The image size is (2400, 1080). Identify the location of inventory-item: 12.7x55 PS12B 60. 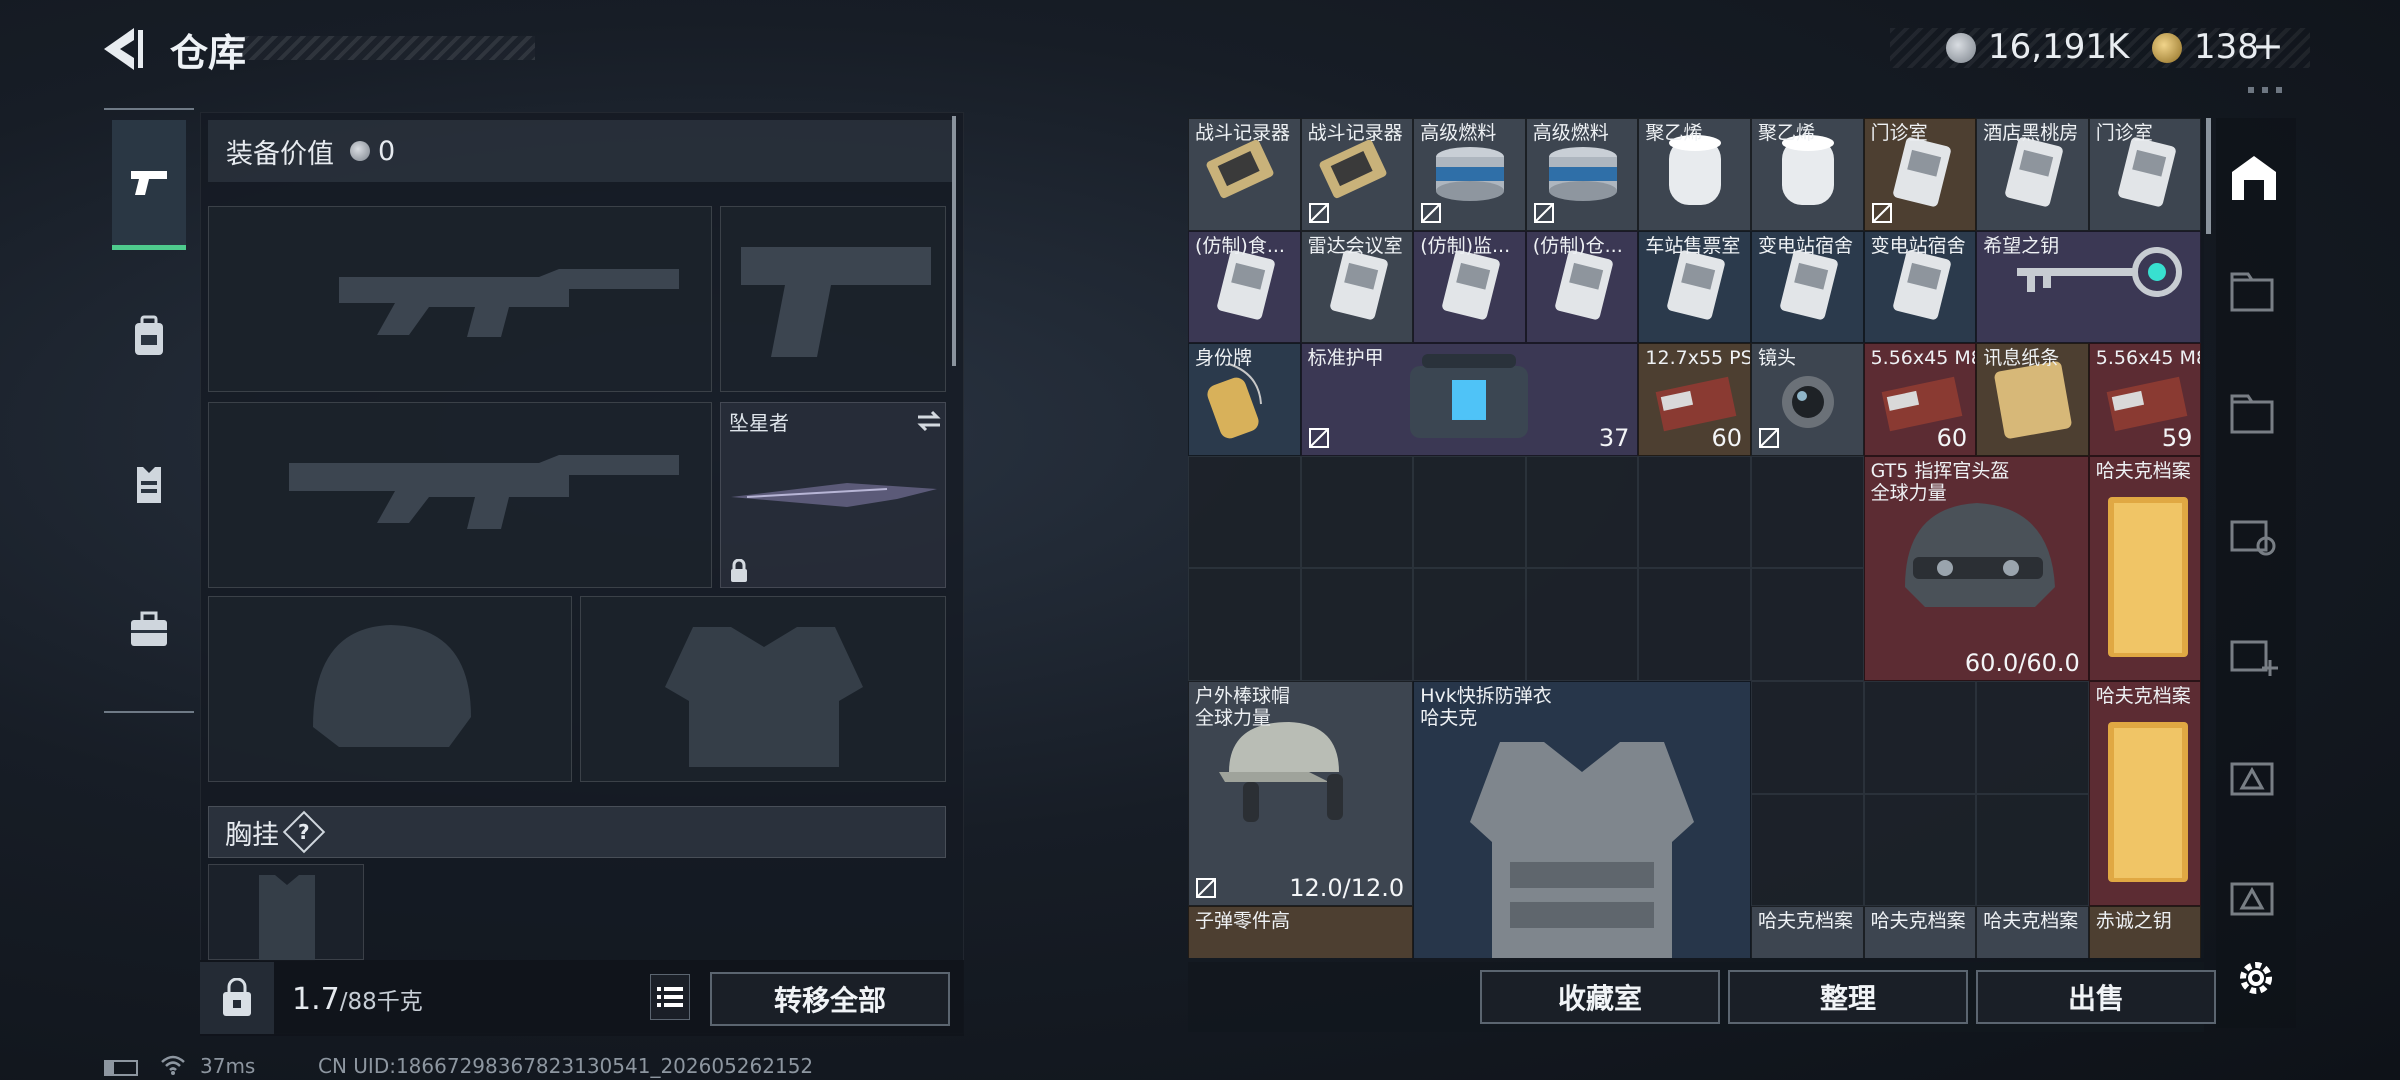
(1694, 399).